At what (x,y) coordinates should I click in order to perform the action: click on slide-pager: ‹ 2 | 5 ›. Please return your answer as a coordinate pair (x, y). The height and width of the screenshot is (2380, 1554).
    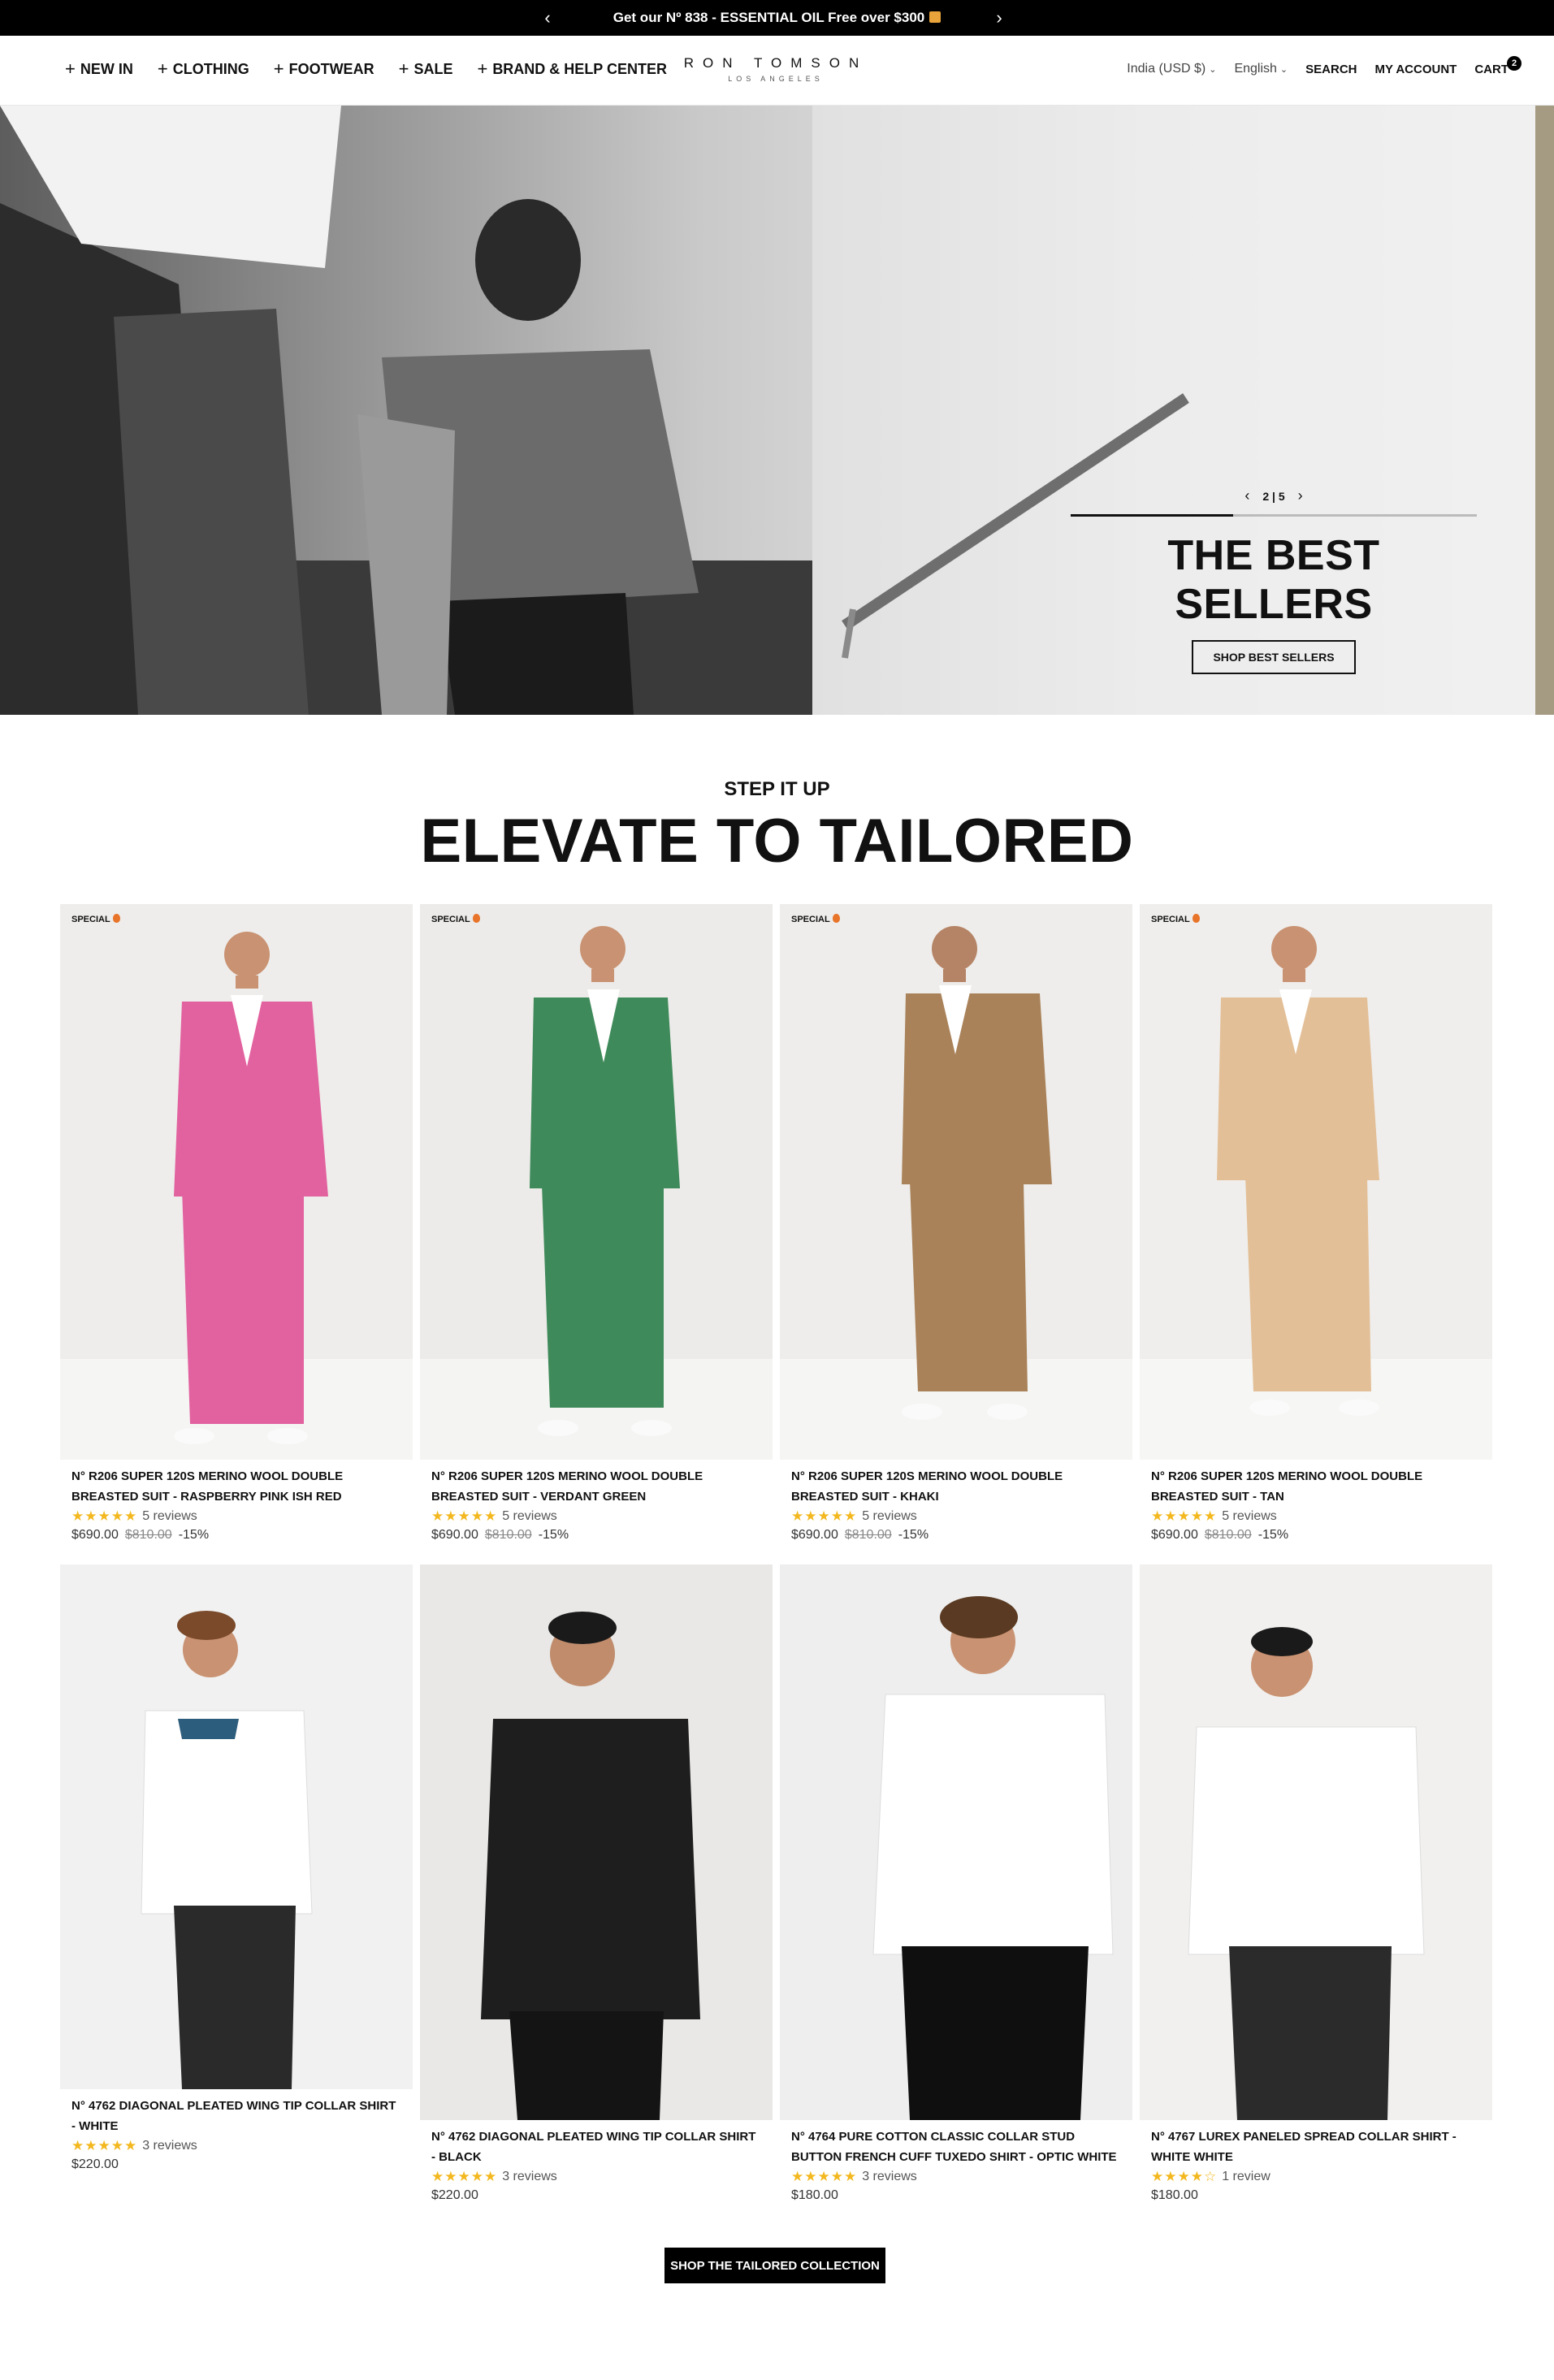
    Looking at the image, I should click on (1274, 496).